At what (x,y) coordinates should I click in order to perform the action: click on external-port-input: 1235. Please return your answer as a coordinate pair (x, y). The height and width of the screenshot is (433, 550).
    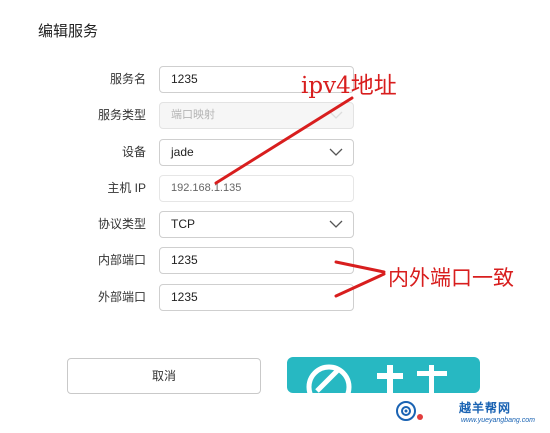
    Looking at the image, I should click on (256, 297).